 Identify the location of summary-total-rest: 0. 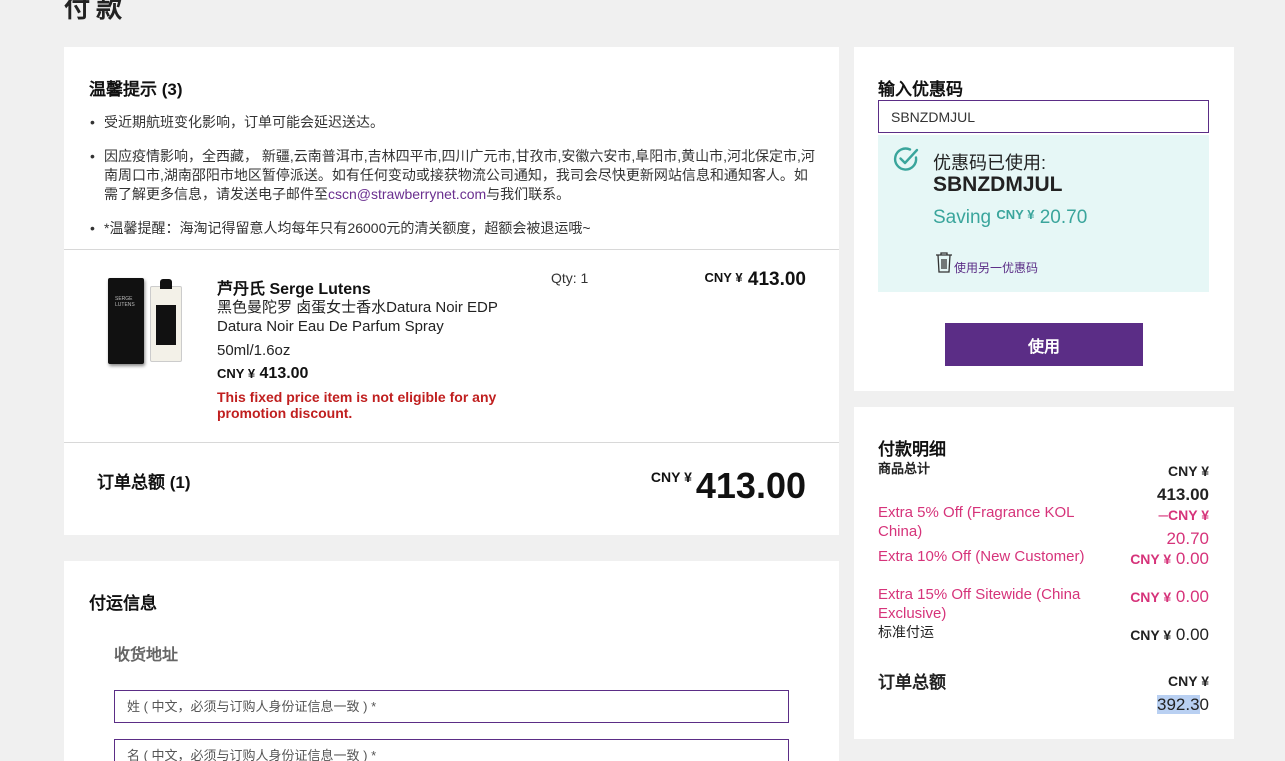
(1204, 704).